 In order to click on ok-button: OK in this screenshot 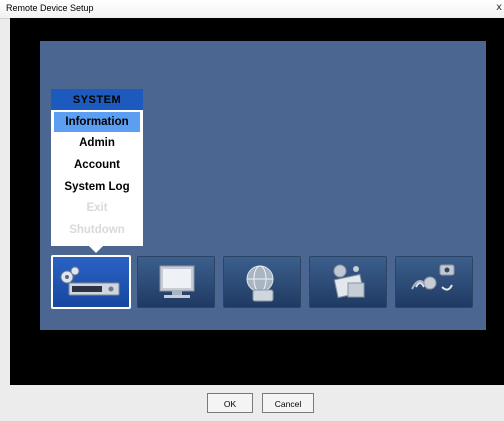, I will do `click(230, 403)`.